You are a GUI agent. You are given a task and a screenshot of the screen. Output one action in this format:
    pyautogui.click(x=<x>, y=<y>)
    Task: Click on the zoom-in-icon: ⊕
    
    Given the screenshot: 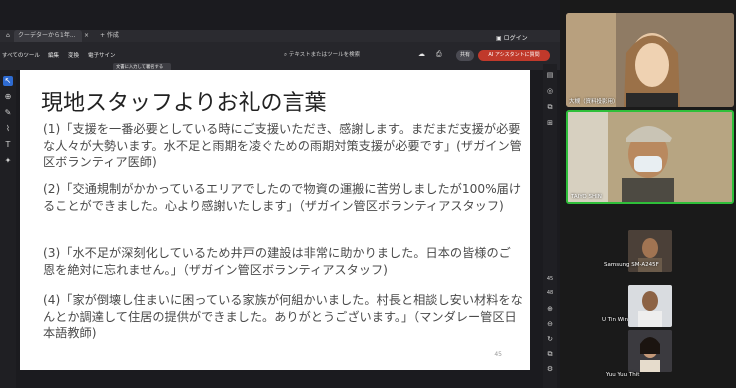 What is the action you would take?
    pyautogui.click(x=550, y=309)
    